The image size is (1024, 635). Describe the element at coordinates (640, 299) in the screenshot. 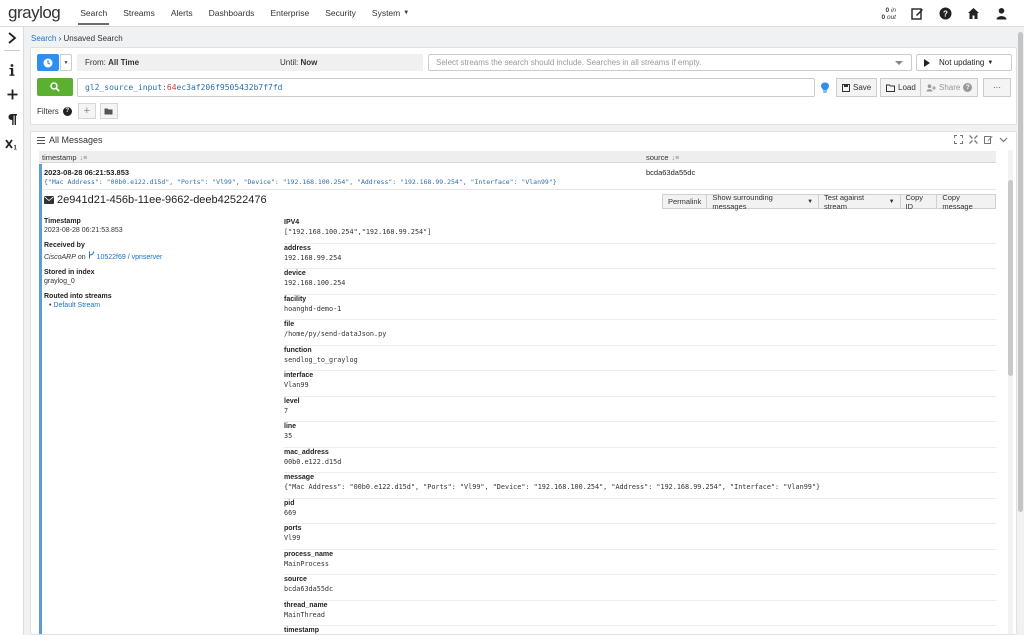

I see `field-name: facility` at that location.